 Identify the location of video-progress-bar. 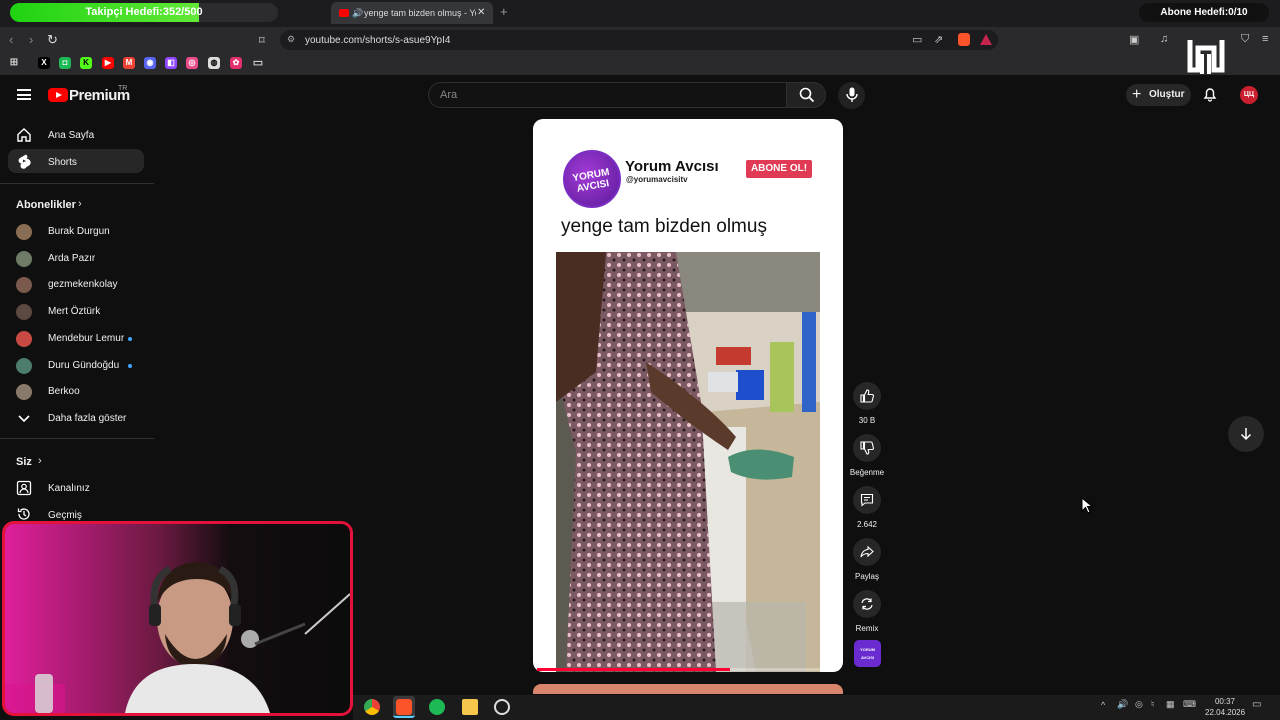
(633, 669).